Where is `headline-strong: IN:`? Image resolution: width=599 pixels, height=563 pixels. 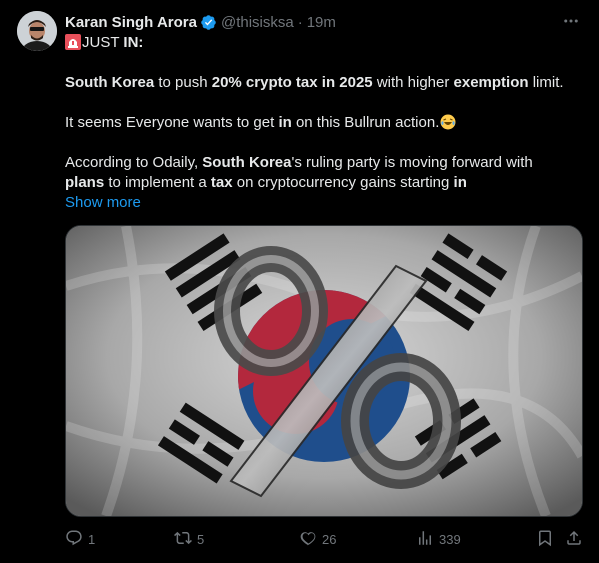
headline-strong: IN: is located at coordinates (133, 42).